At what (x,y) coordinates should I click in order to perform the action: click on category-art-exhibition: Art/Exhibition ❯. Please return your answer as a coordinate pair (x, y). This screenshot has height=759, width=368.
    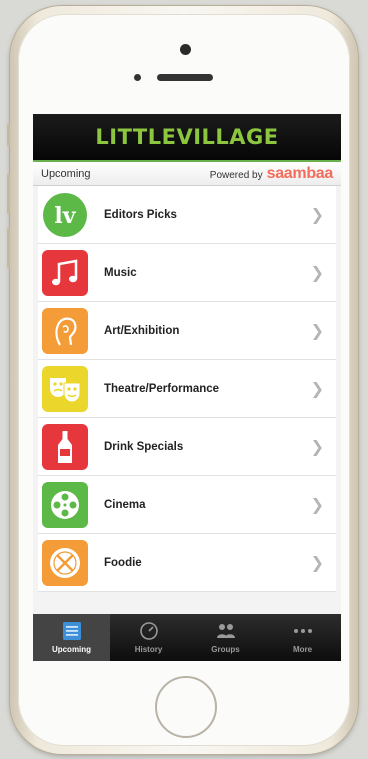
    Looking at the image, I should click on (187, 331).